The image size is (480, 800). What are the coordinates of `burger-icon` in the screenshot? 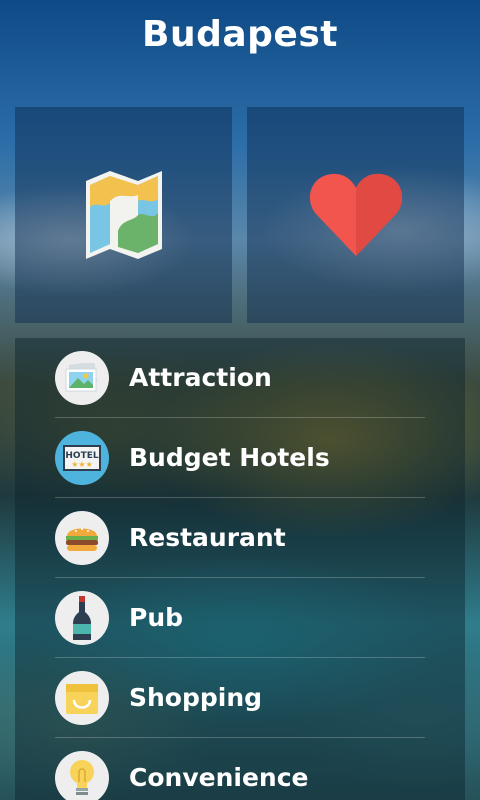 It's located at (82, 537).